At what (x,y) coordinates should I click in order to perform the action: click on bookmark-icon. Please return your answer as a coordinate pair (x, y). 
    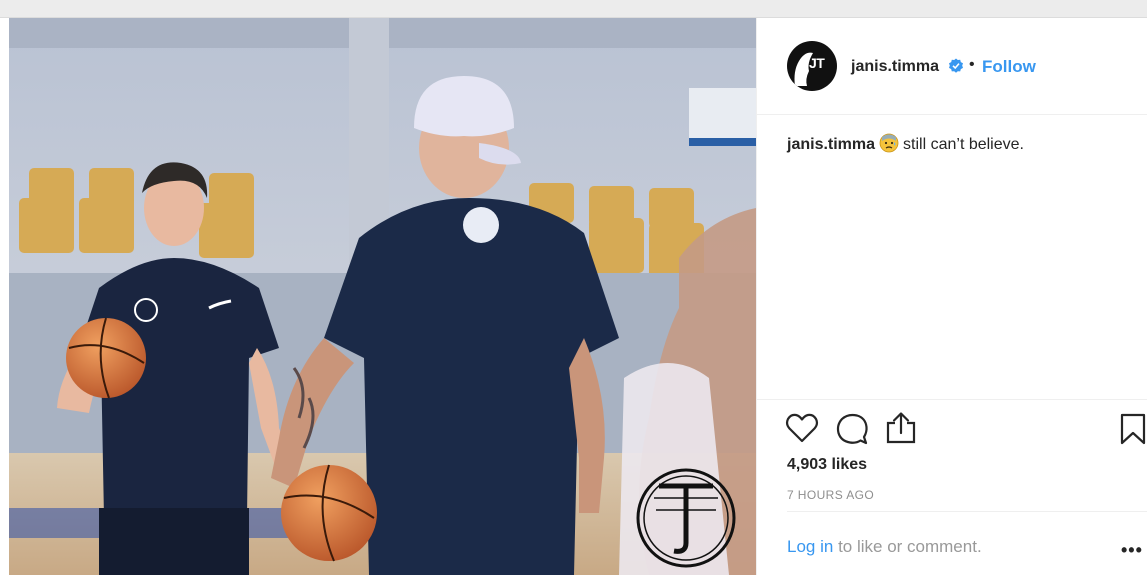
    Looking at the image, I should click on (1133, 429).